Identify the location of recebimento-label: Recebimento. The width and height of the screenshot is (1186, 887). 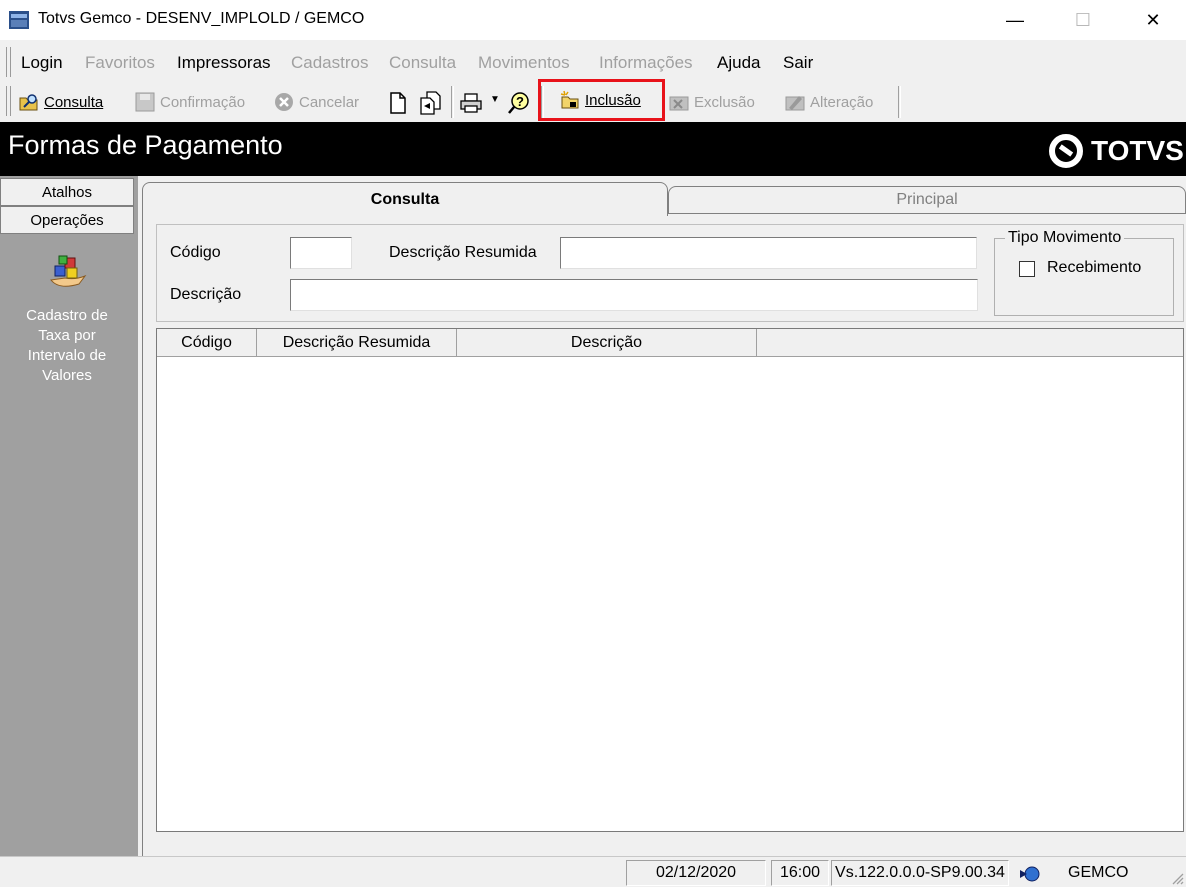
(1094, 268).